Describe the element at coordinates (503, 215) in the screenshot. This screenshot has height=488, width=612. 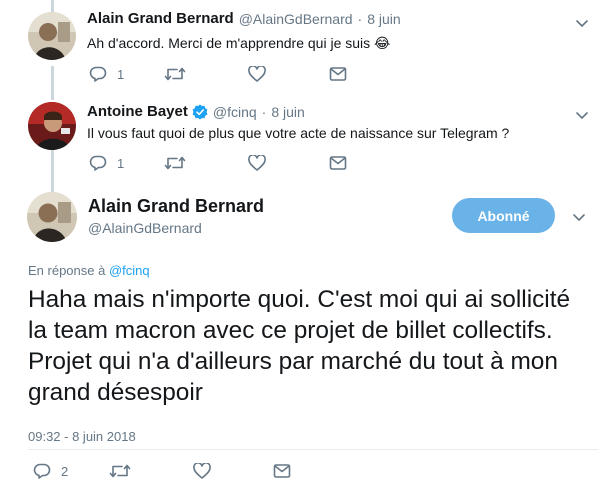
I see `following-button: Abonné` at that location.